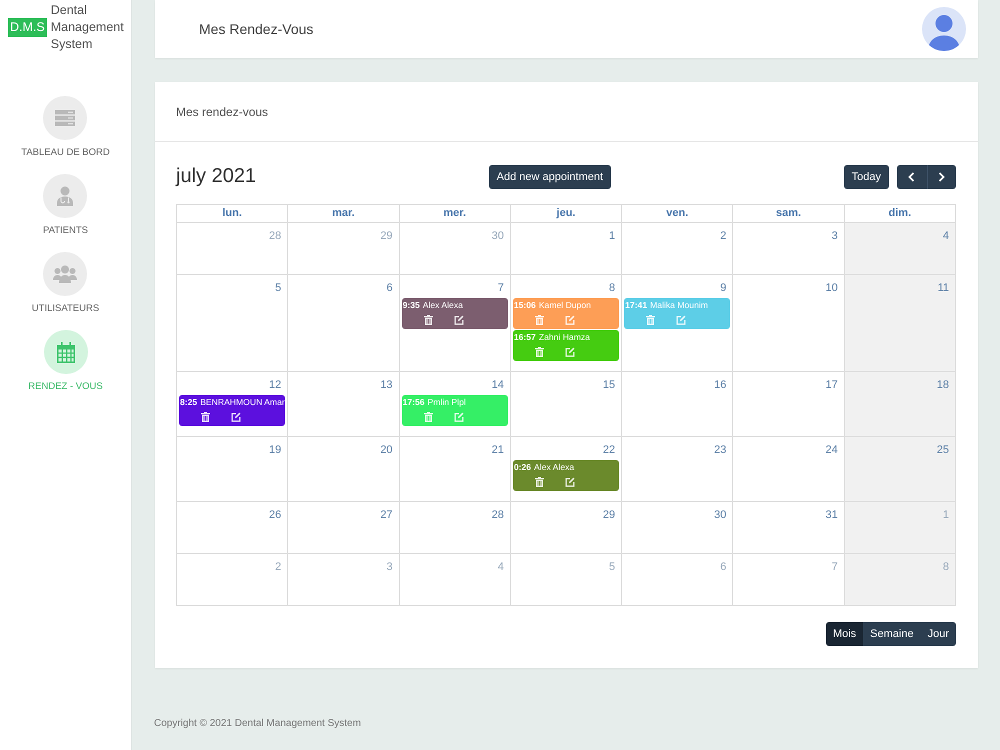  Describe the element at coordinates (344, 404) in the screenshot. I see `day-cell: 13` at that location.